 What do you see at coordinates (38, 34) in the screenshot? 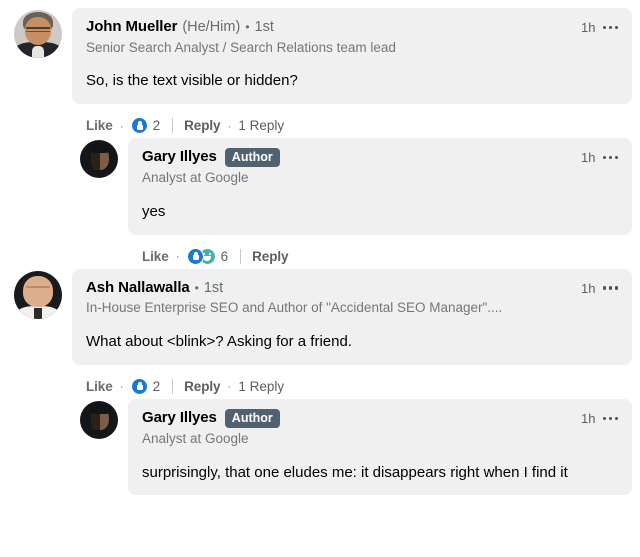
I see `john-mueller-avatar` at bounding box center [38, 34].